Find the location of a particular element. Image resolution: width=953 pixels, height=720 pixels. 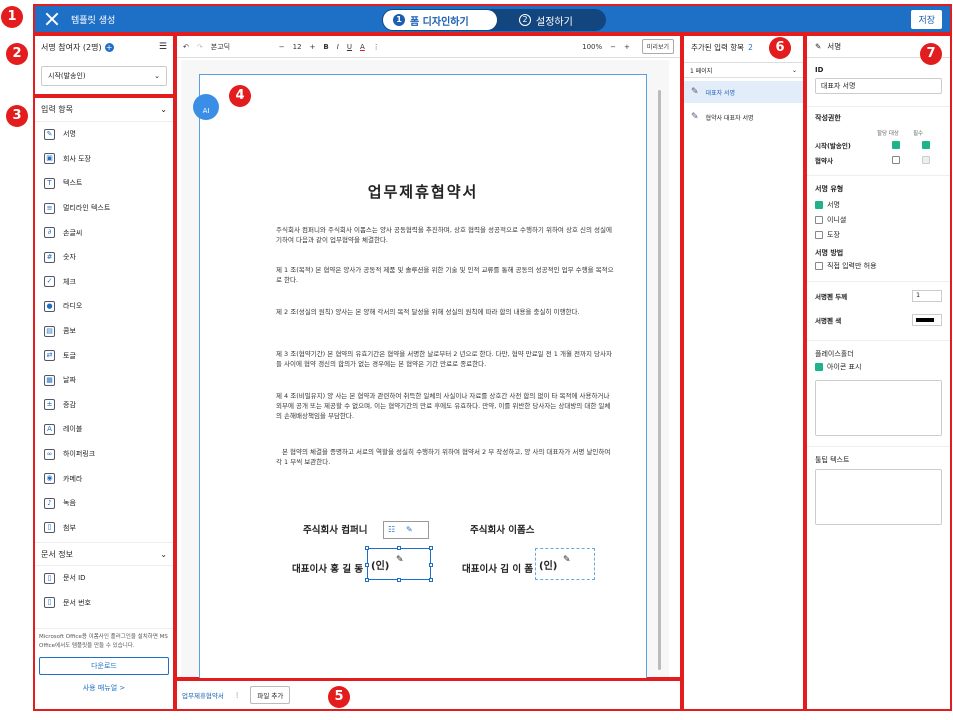

vertical-scrollbar is located at coordinates (659, 380).